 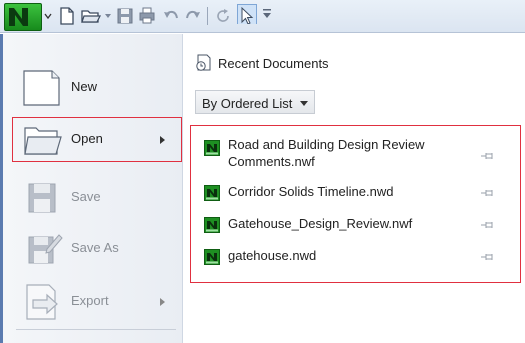 I want to click on recent-document-name: gatehouse.nwd, so click(x=272, y=255).